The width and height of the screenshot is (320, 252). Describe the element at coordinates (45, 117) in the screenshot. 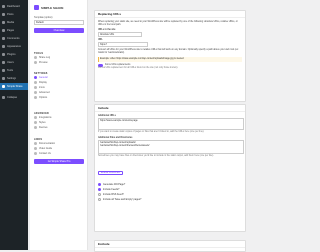

I see `advanced-link-label: Integrations` at that location.